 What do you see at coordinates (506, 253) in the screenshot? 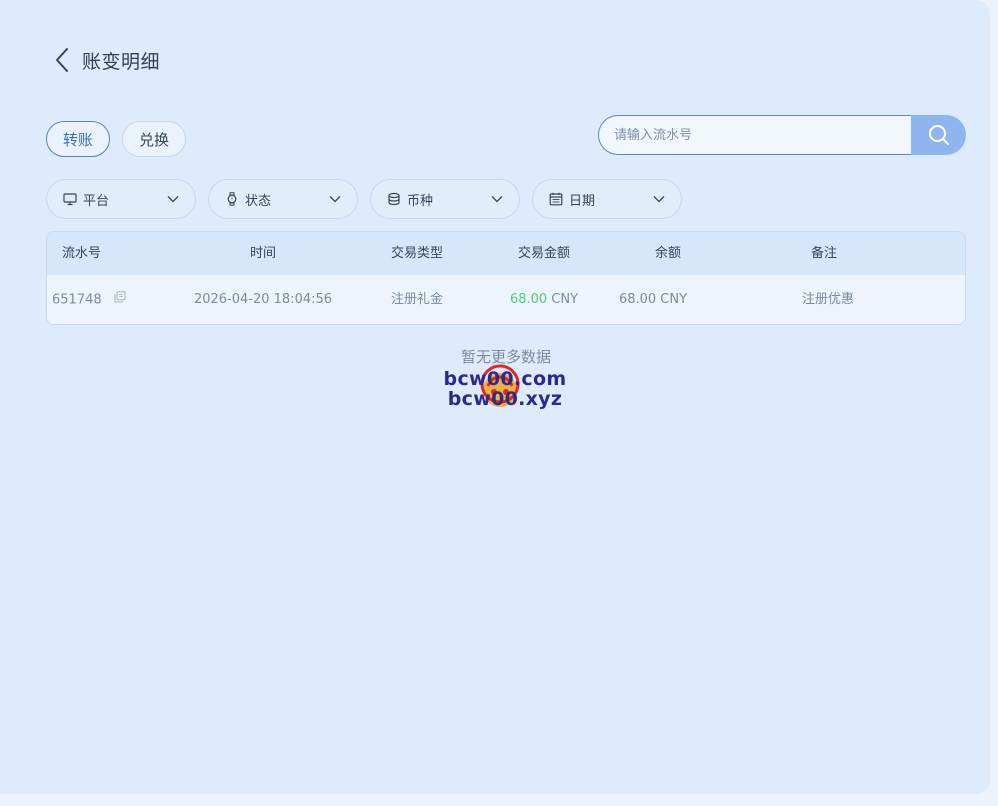
I see `table-header: 流水号 时间 交易类型 交易金额 余额 备注` at bounding box center [506, 253].